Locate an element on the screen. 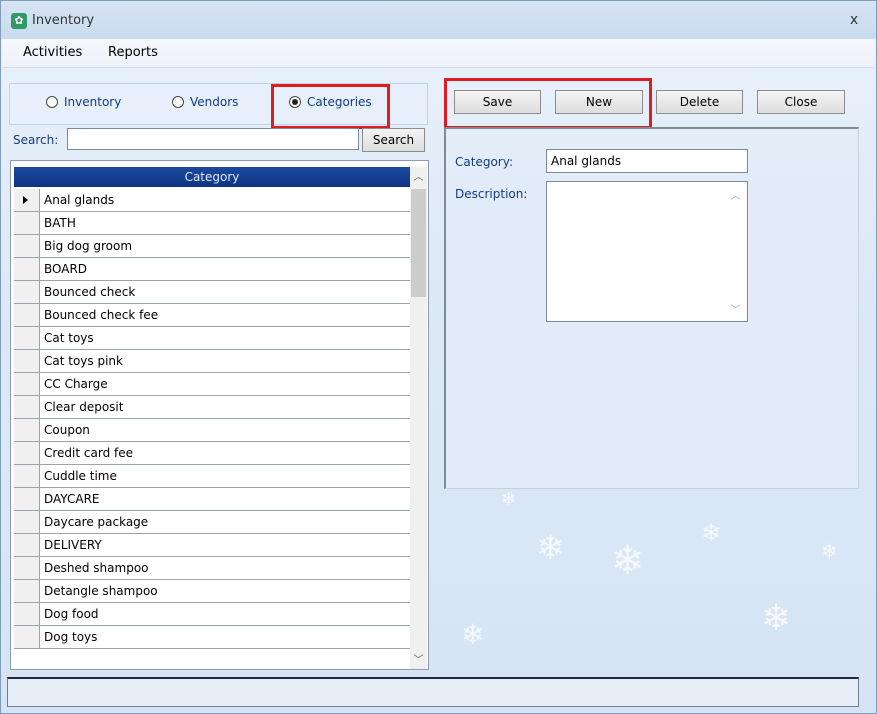 The width and height of the screenshot is (877, 714). category-cell: Big dog groom is located at coordinates (225, 246).